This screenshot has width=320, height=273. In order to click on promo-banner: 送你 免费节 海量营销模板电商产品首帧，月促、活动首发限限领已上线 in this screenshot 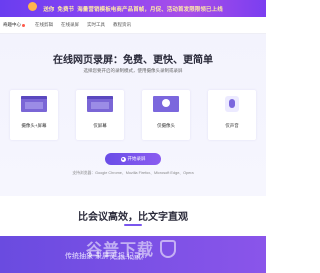, I will do `click(133, 8)`.